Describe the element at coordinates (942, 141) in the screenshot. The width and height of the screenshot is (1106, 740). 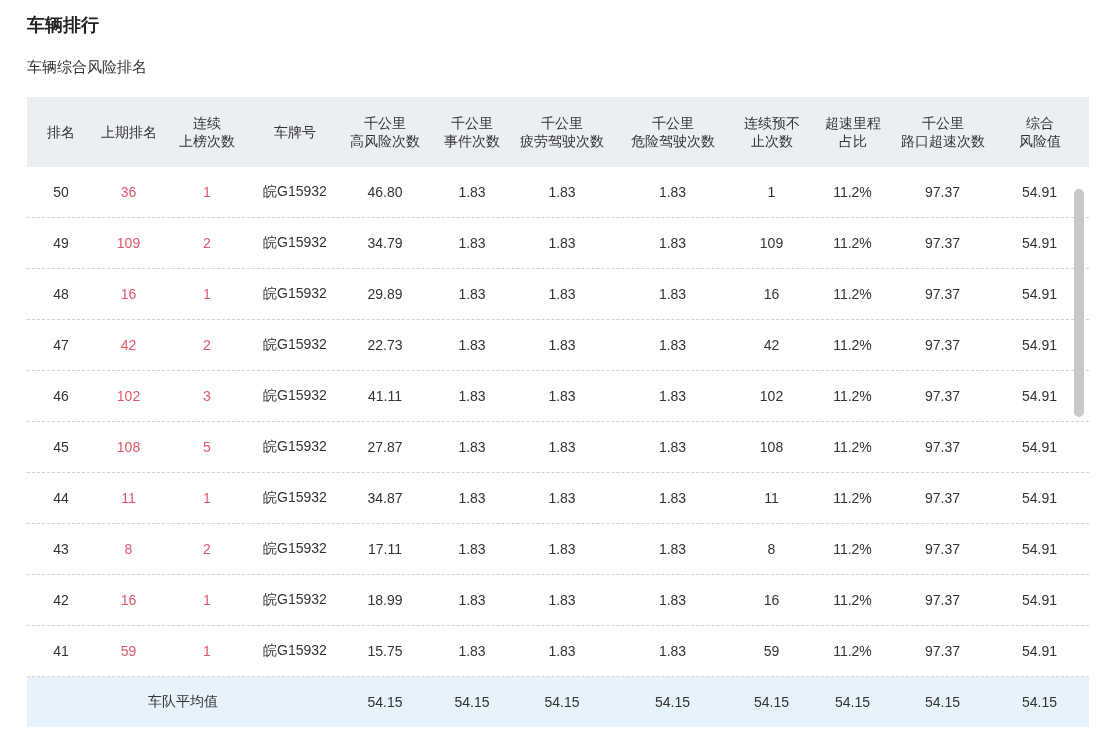
I see `column-header: 路口超速次数` at that location.